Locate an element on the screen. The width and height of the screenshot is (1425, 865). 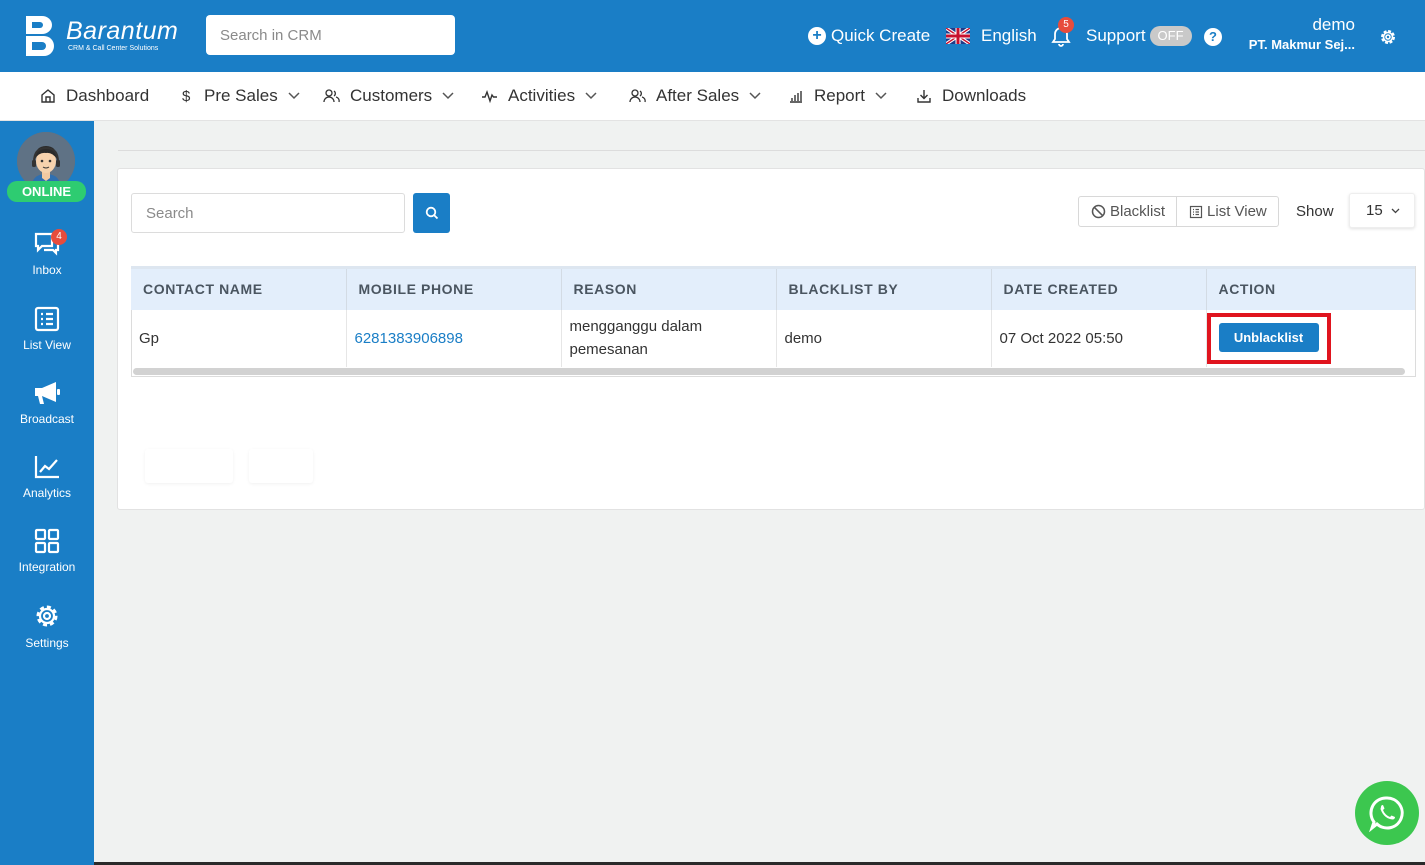
unblacklist-button: Unblacklist is located at coordinates (1268, 337).